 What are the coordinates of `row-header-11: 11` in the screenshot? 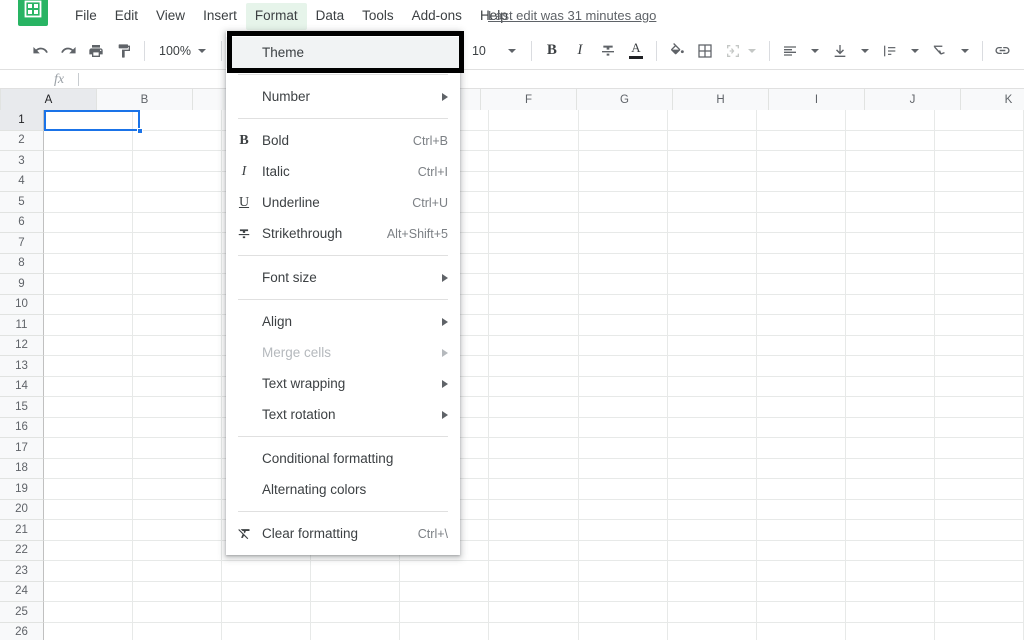 It's located at (22, 325).